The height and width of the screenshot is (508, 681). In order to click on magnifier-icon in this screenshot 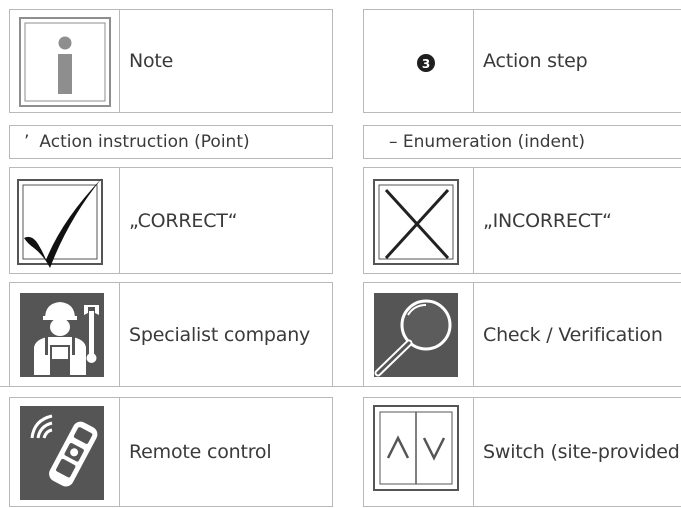, I will do `click(416, 335)`.